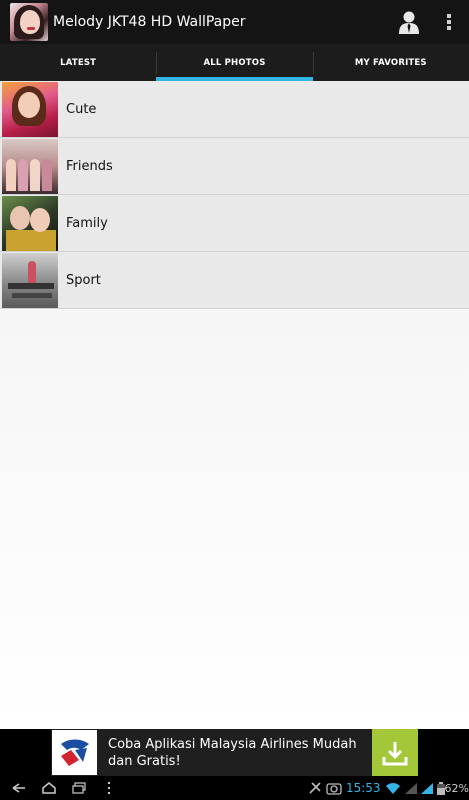 This screenshot has height=800, width=469. What do you see at coordinates (392, 788) in the screenshot?
I see `wifi-icon` at bounding box center [392, 788].